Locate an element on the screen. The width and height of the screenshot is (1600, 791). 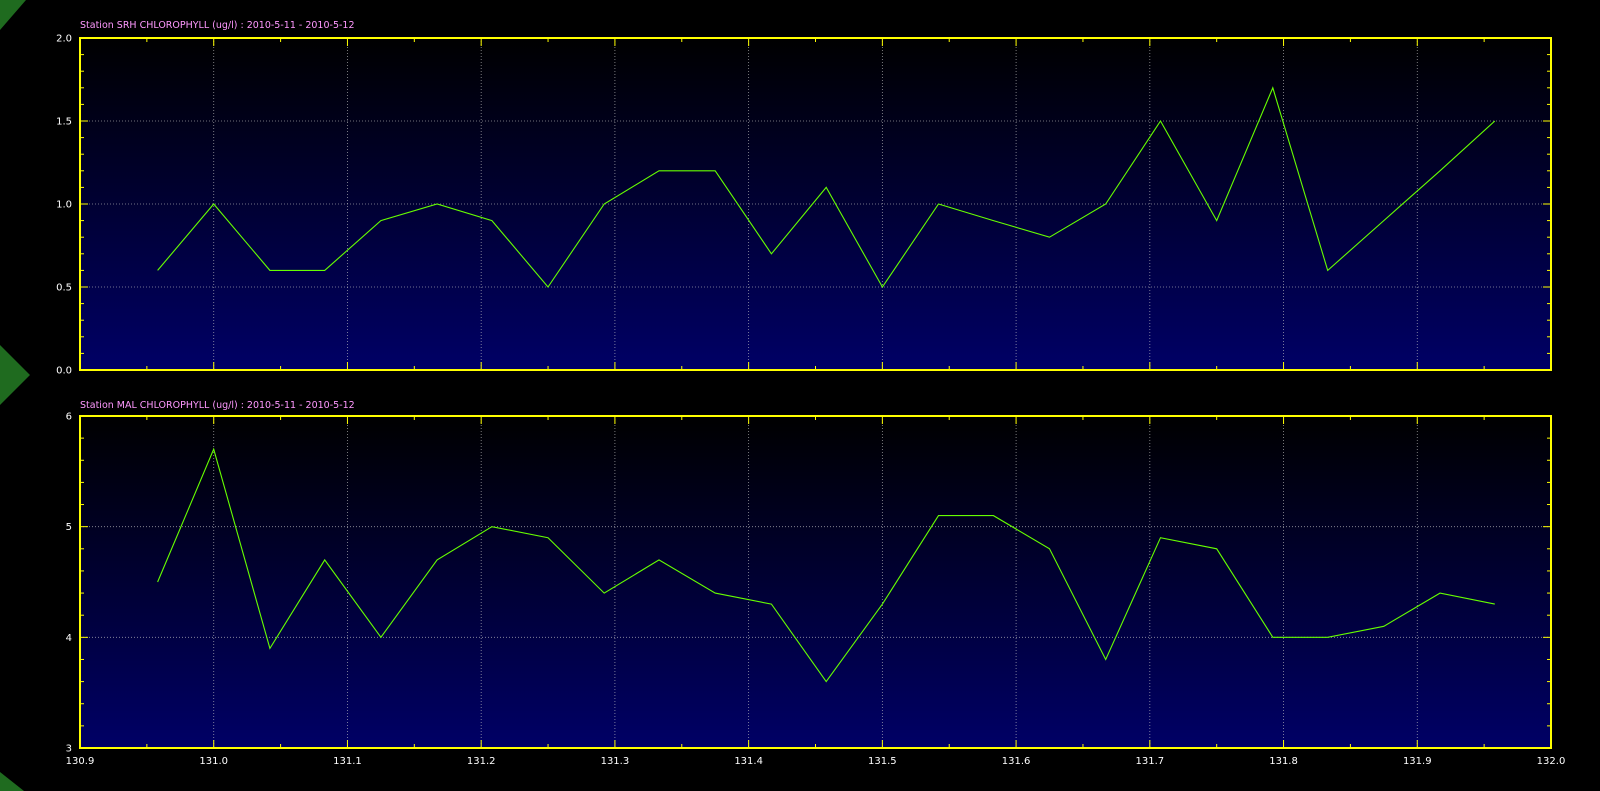
x-tick-label: 131.6 is located at coordinates (1016, 761).